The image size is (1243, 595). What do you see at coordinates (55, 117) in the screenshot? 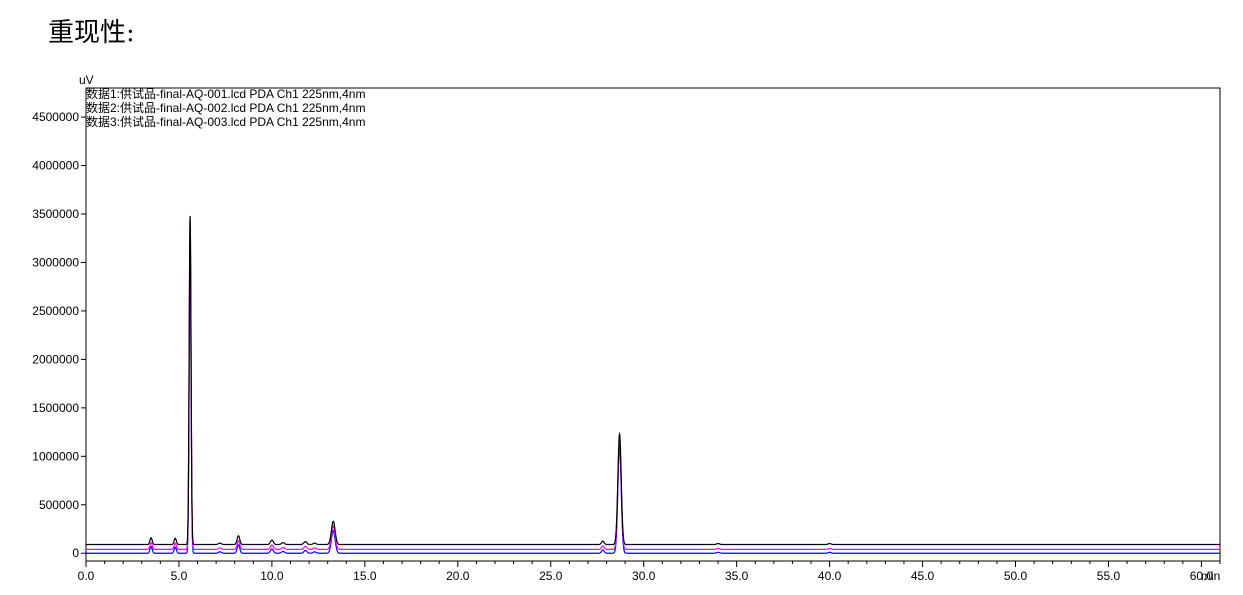
I see `y-tick-label: 4500000` at bounding box center [55, 117].